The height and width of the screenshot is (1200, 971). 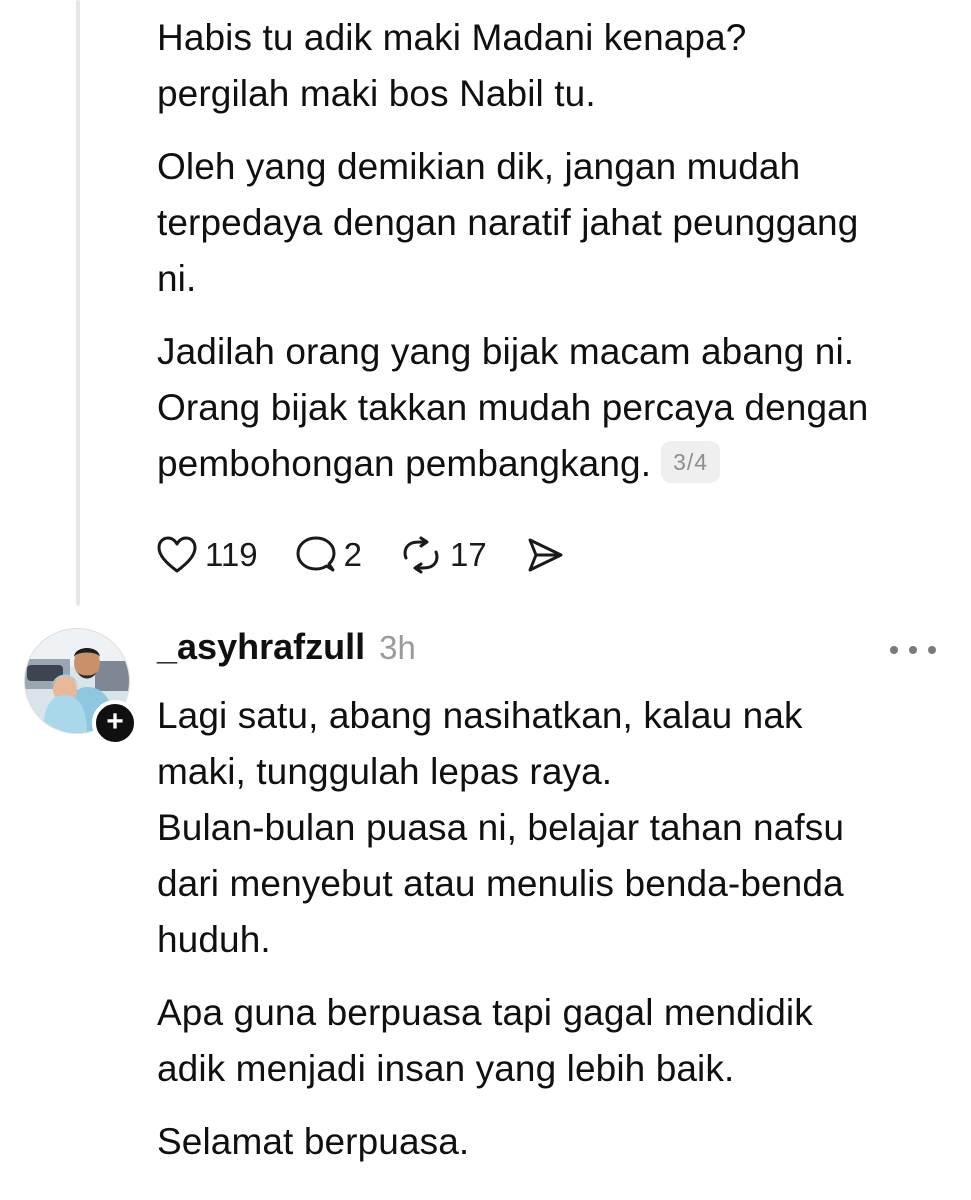 What do you see at coordinates (352, 554) in the screenshot?
I see `reply-count: 2` at bounding box center [352, 554].